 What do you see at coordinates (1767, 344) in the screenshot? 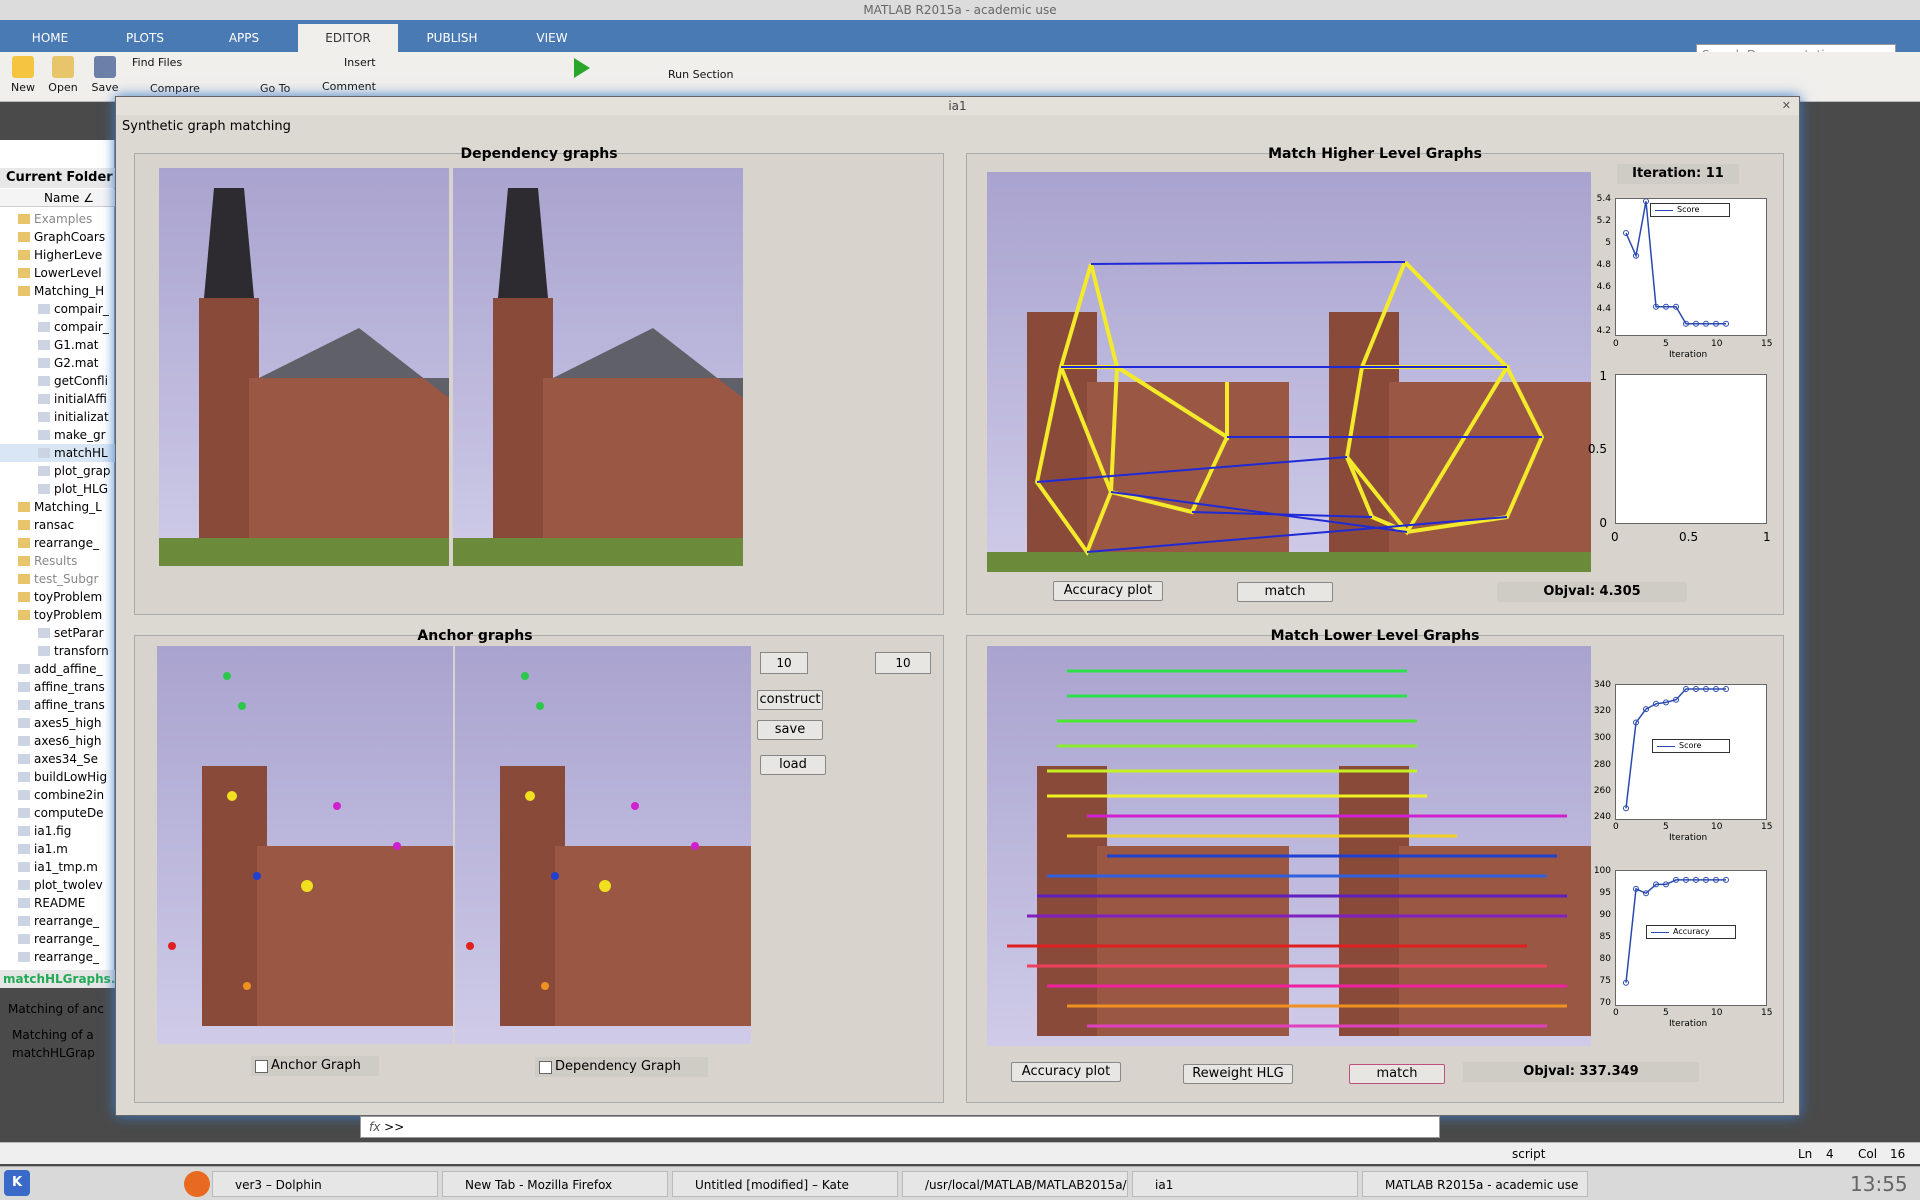
I see `x-tick-label: 15` at bounding box center [1767, 344].